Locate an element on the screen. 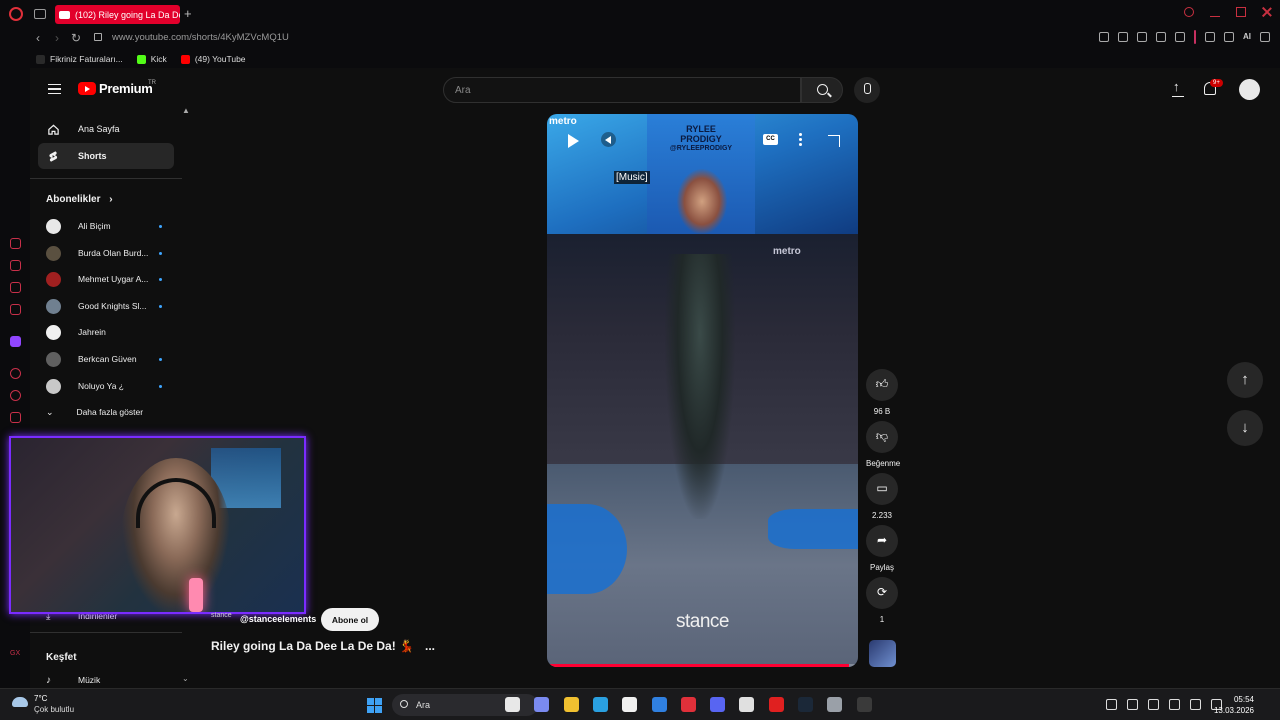 The image size is (1280, 720). files-app-icon is located at coordinates (512, 704).